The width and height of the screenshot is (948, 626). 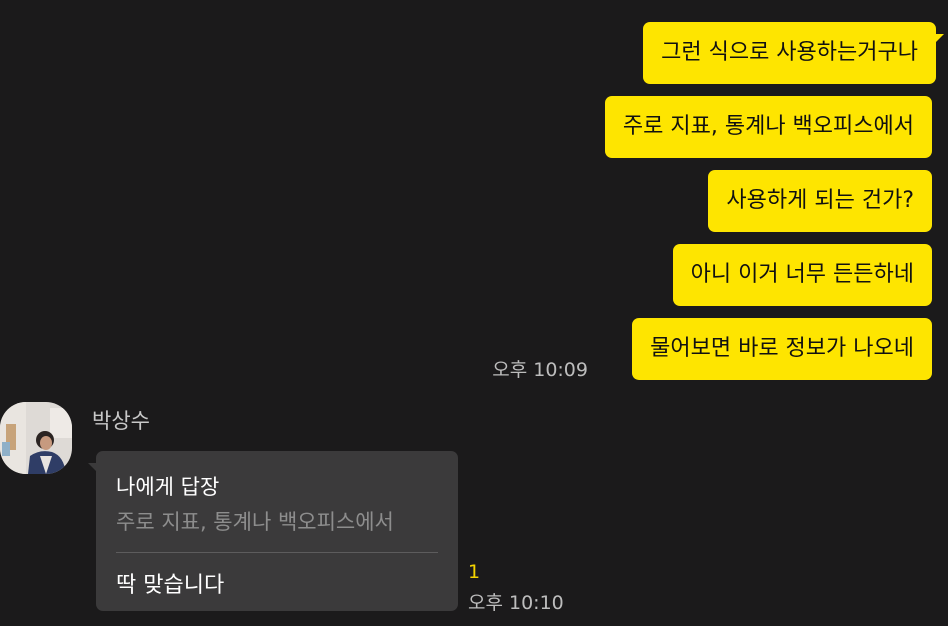 I want to click on outgoing-message: 주로 지표, 통계나 백오피스에서, so click(x=768, y=127).